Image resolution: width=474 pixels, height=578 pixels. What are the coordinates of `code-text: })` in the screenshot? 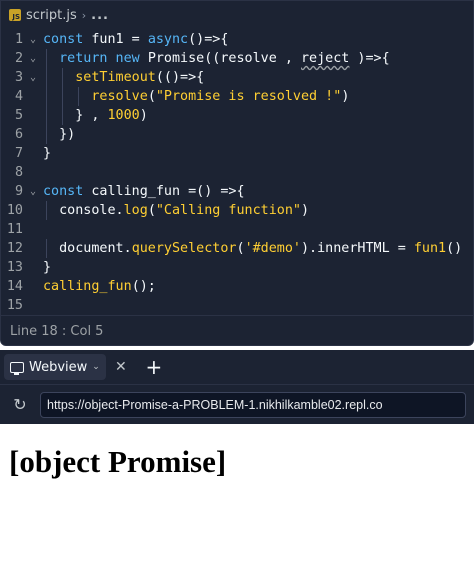 It's located at (59, 134).